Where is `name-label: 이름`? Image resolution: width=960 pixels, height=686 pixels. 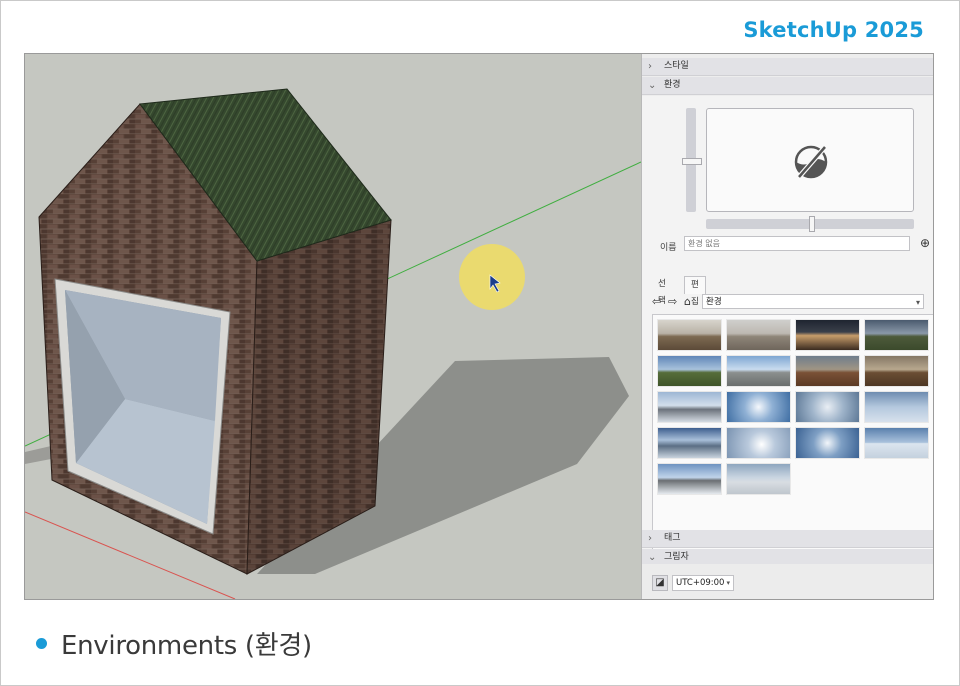 name-label: 이름 is located at coordinates (668, 248).